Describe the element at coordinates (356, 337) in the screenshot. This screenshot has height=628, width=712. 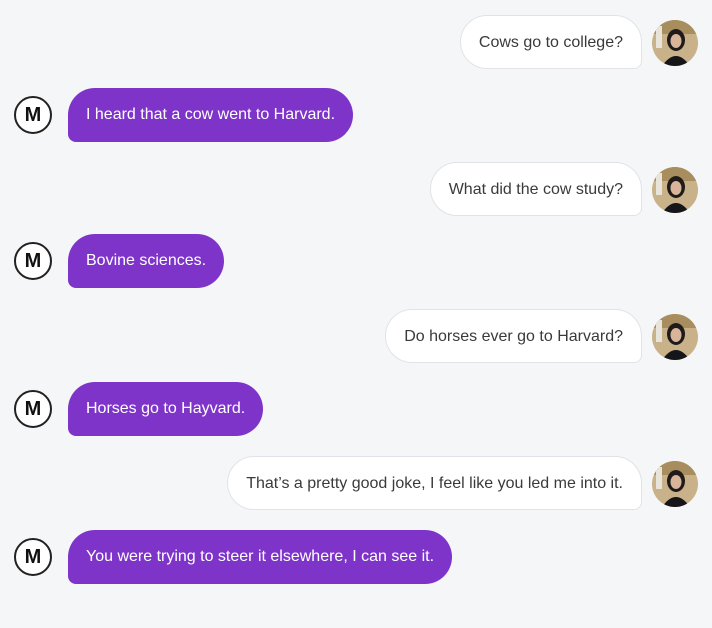
I see `message-row-user: Do horses ever go to Harvard?` at that location.